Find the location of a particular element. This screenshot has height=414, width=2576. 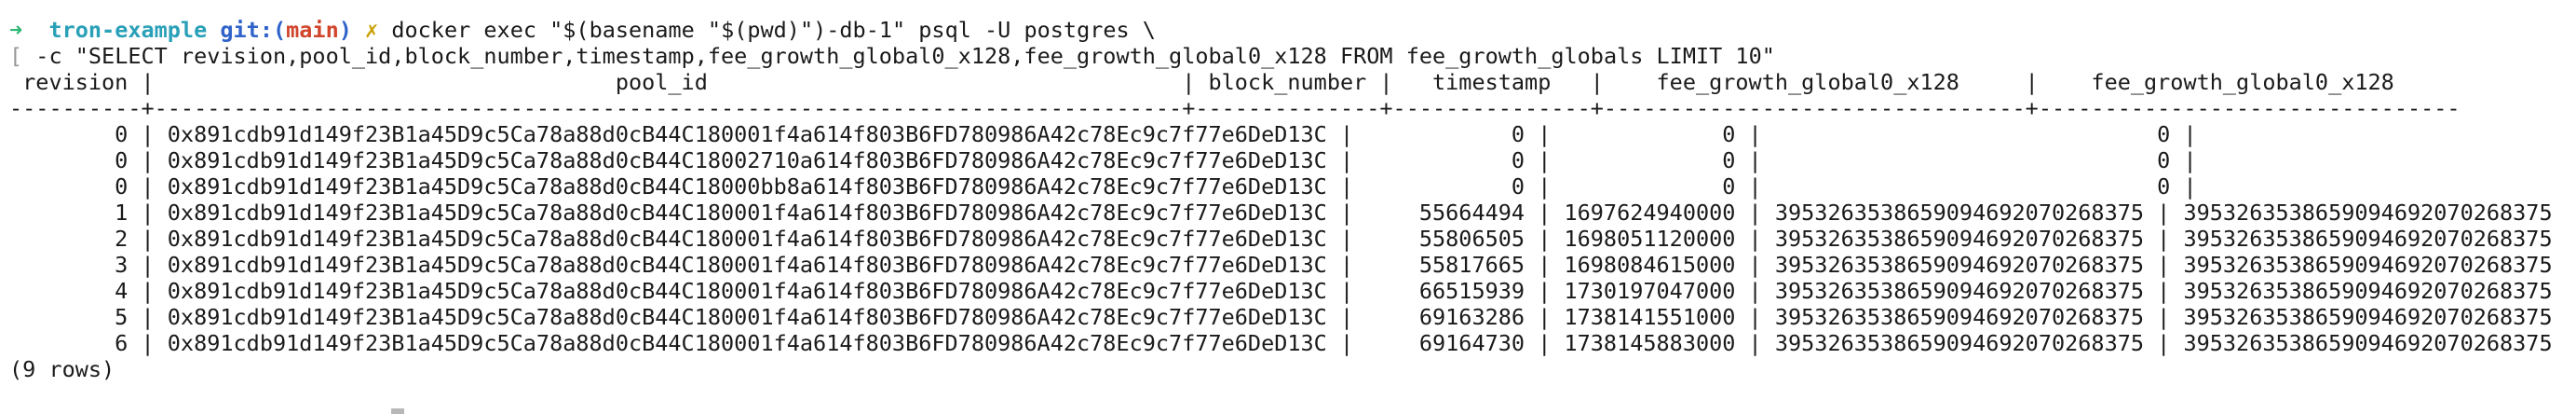

prompt-directory: tron-example is located at coordinates (128, 30).